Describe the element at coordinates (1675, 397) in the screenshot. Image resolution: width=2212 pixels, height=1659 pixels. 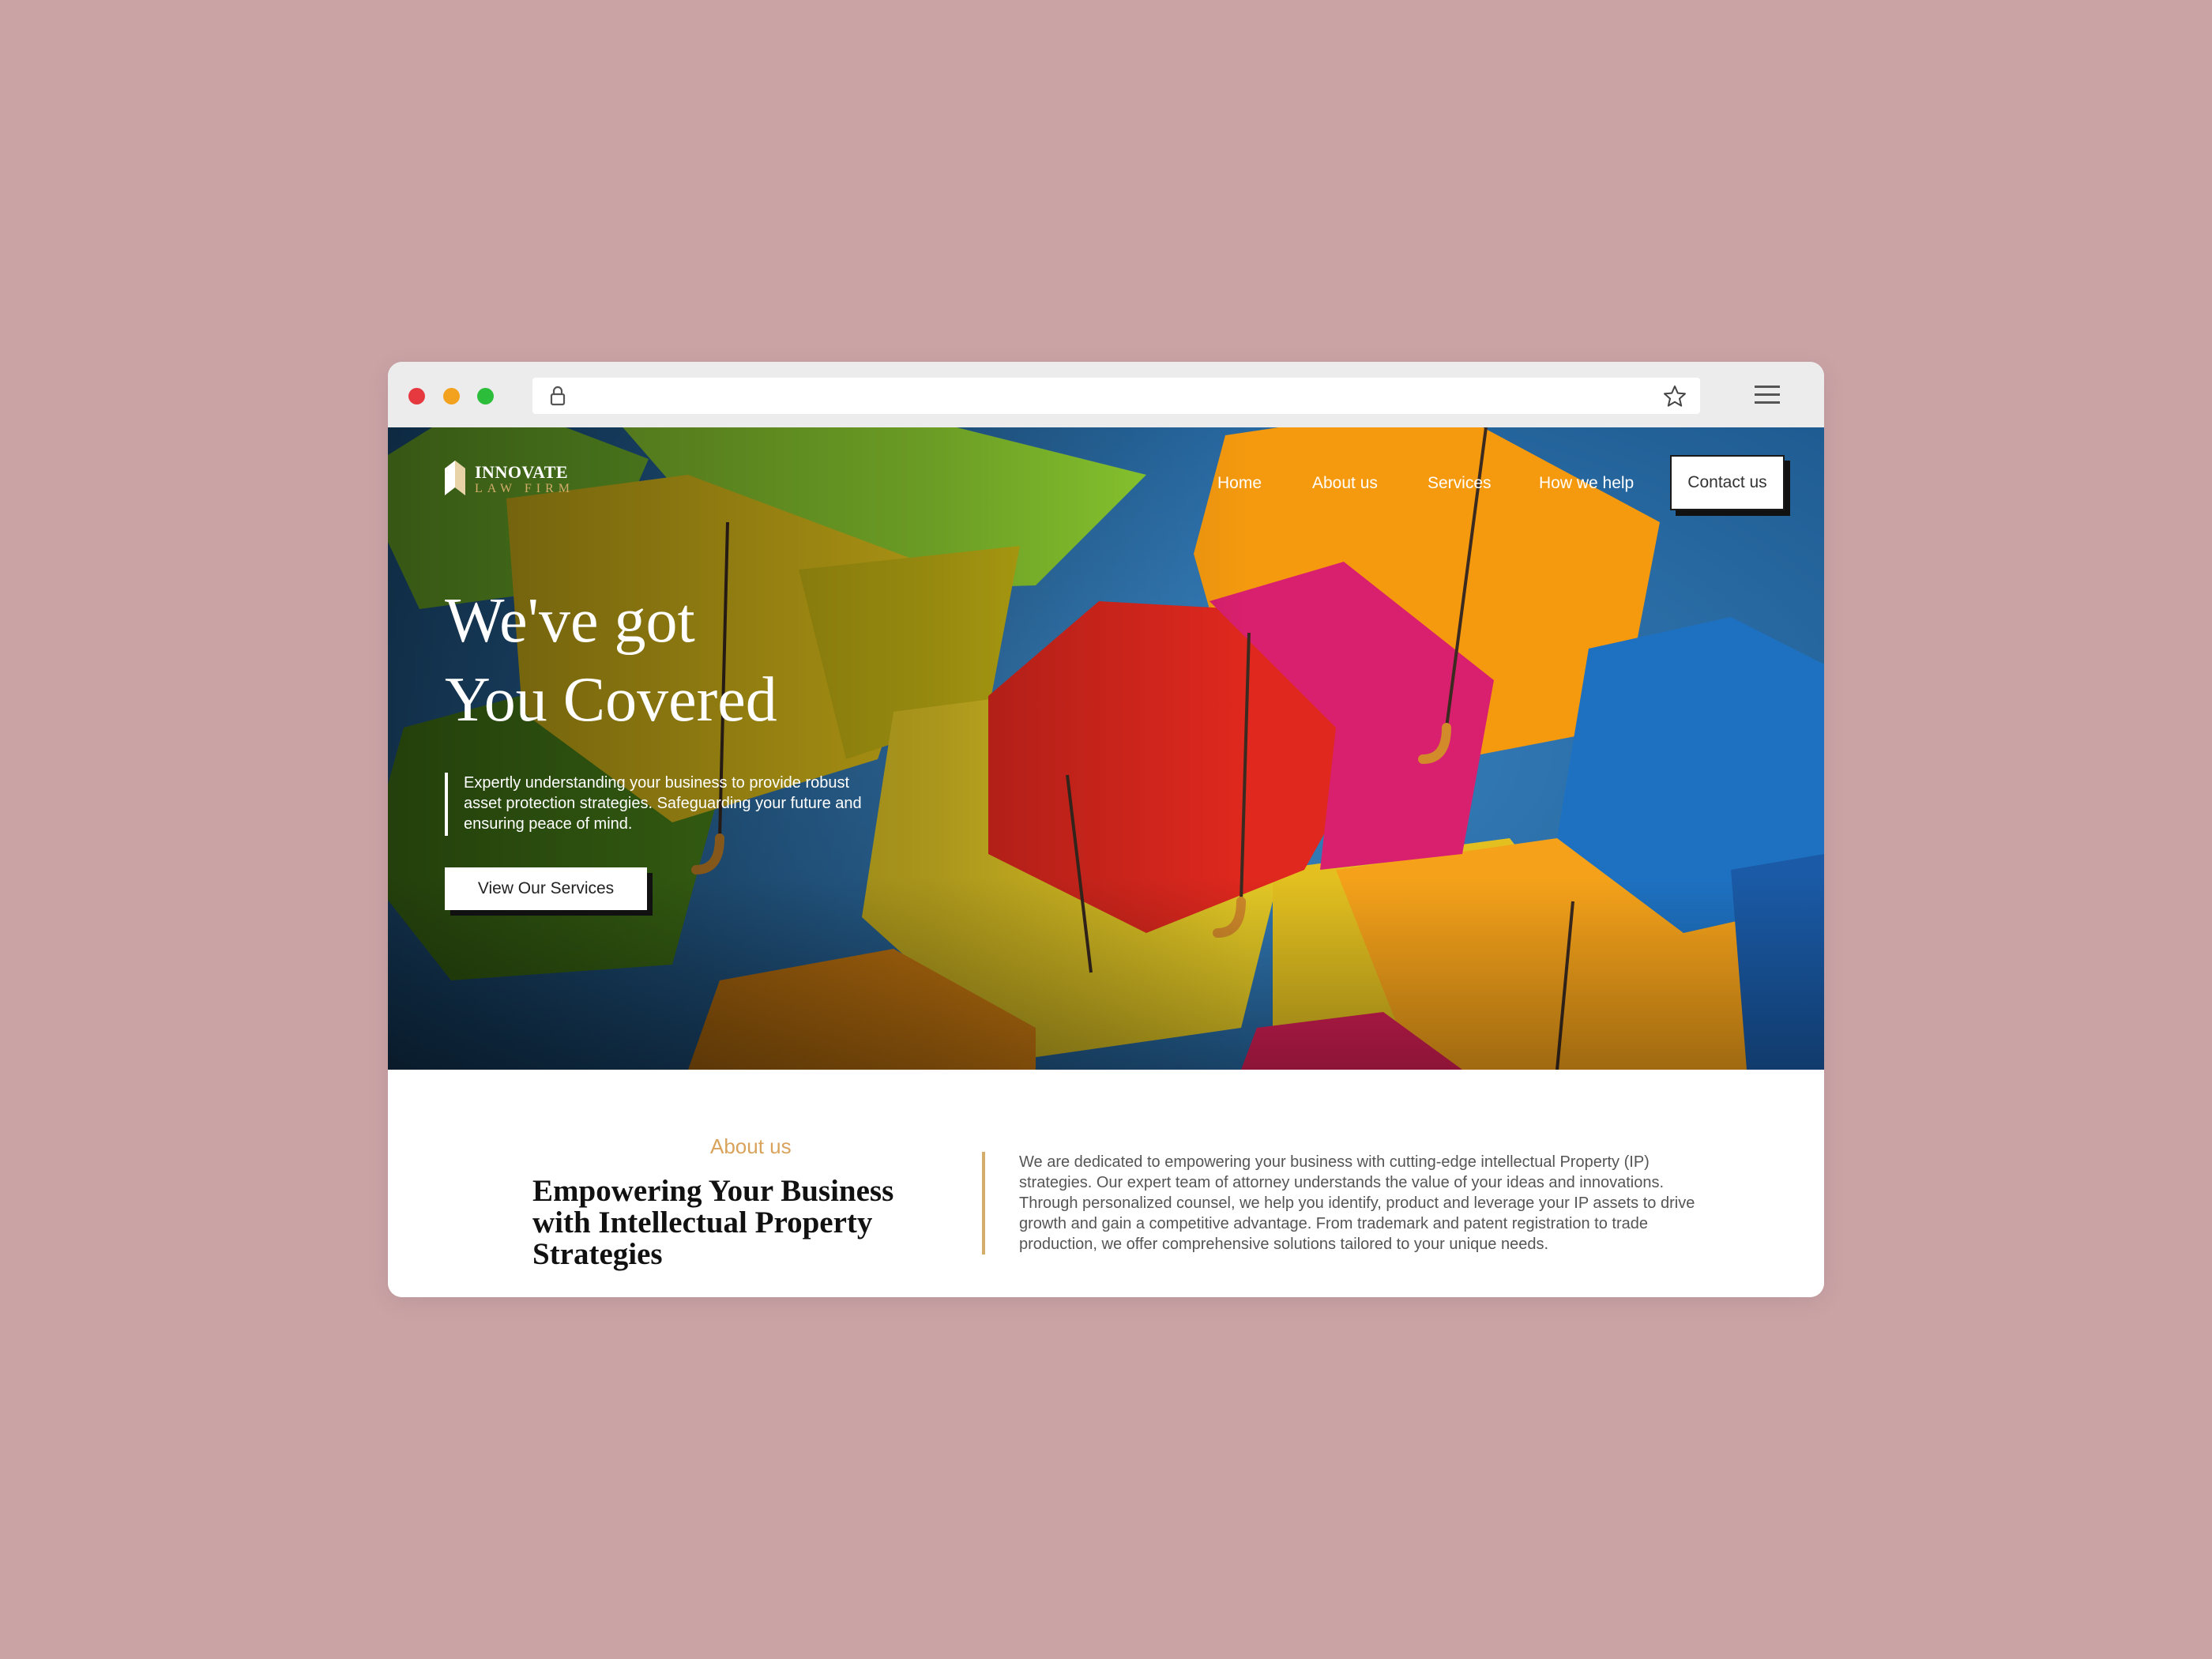
I see `star-icon` at that location.